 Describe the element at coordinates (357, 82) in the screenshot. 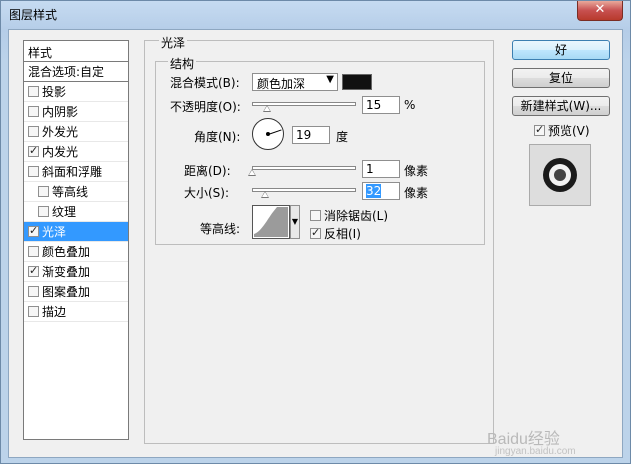

I see `blend-color-swatch` at that location.